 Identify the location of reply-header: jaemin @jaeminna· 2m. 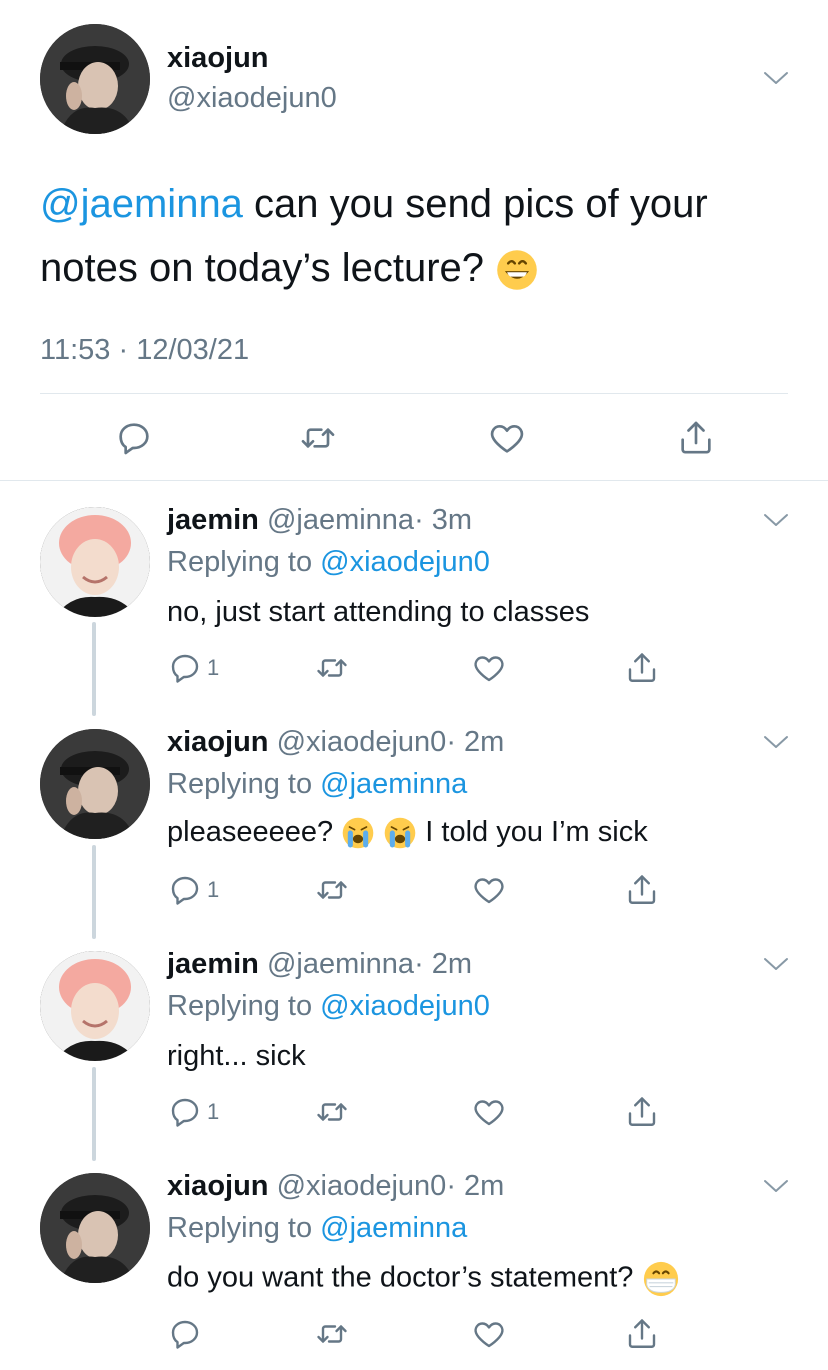
(319, 964).